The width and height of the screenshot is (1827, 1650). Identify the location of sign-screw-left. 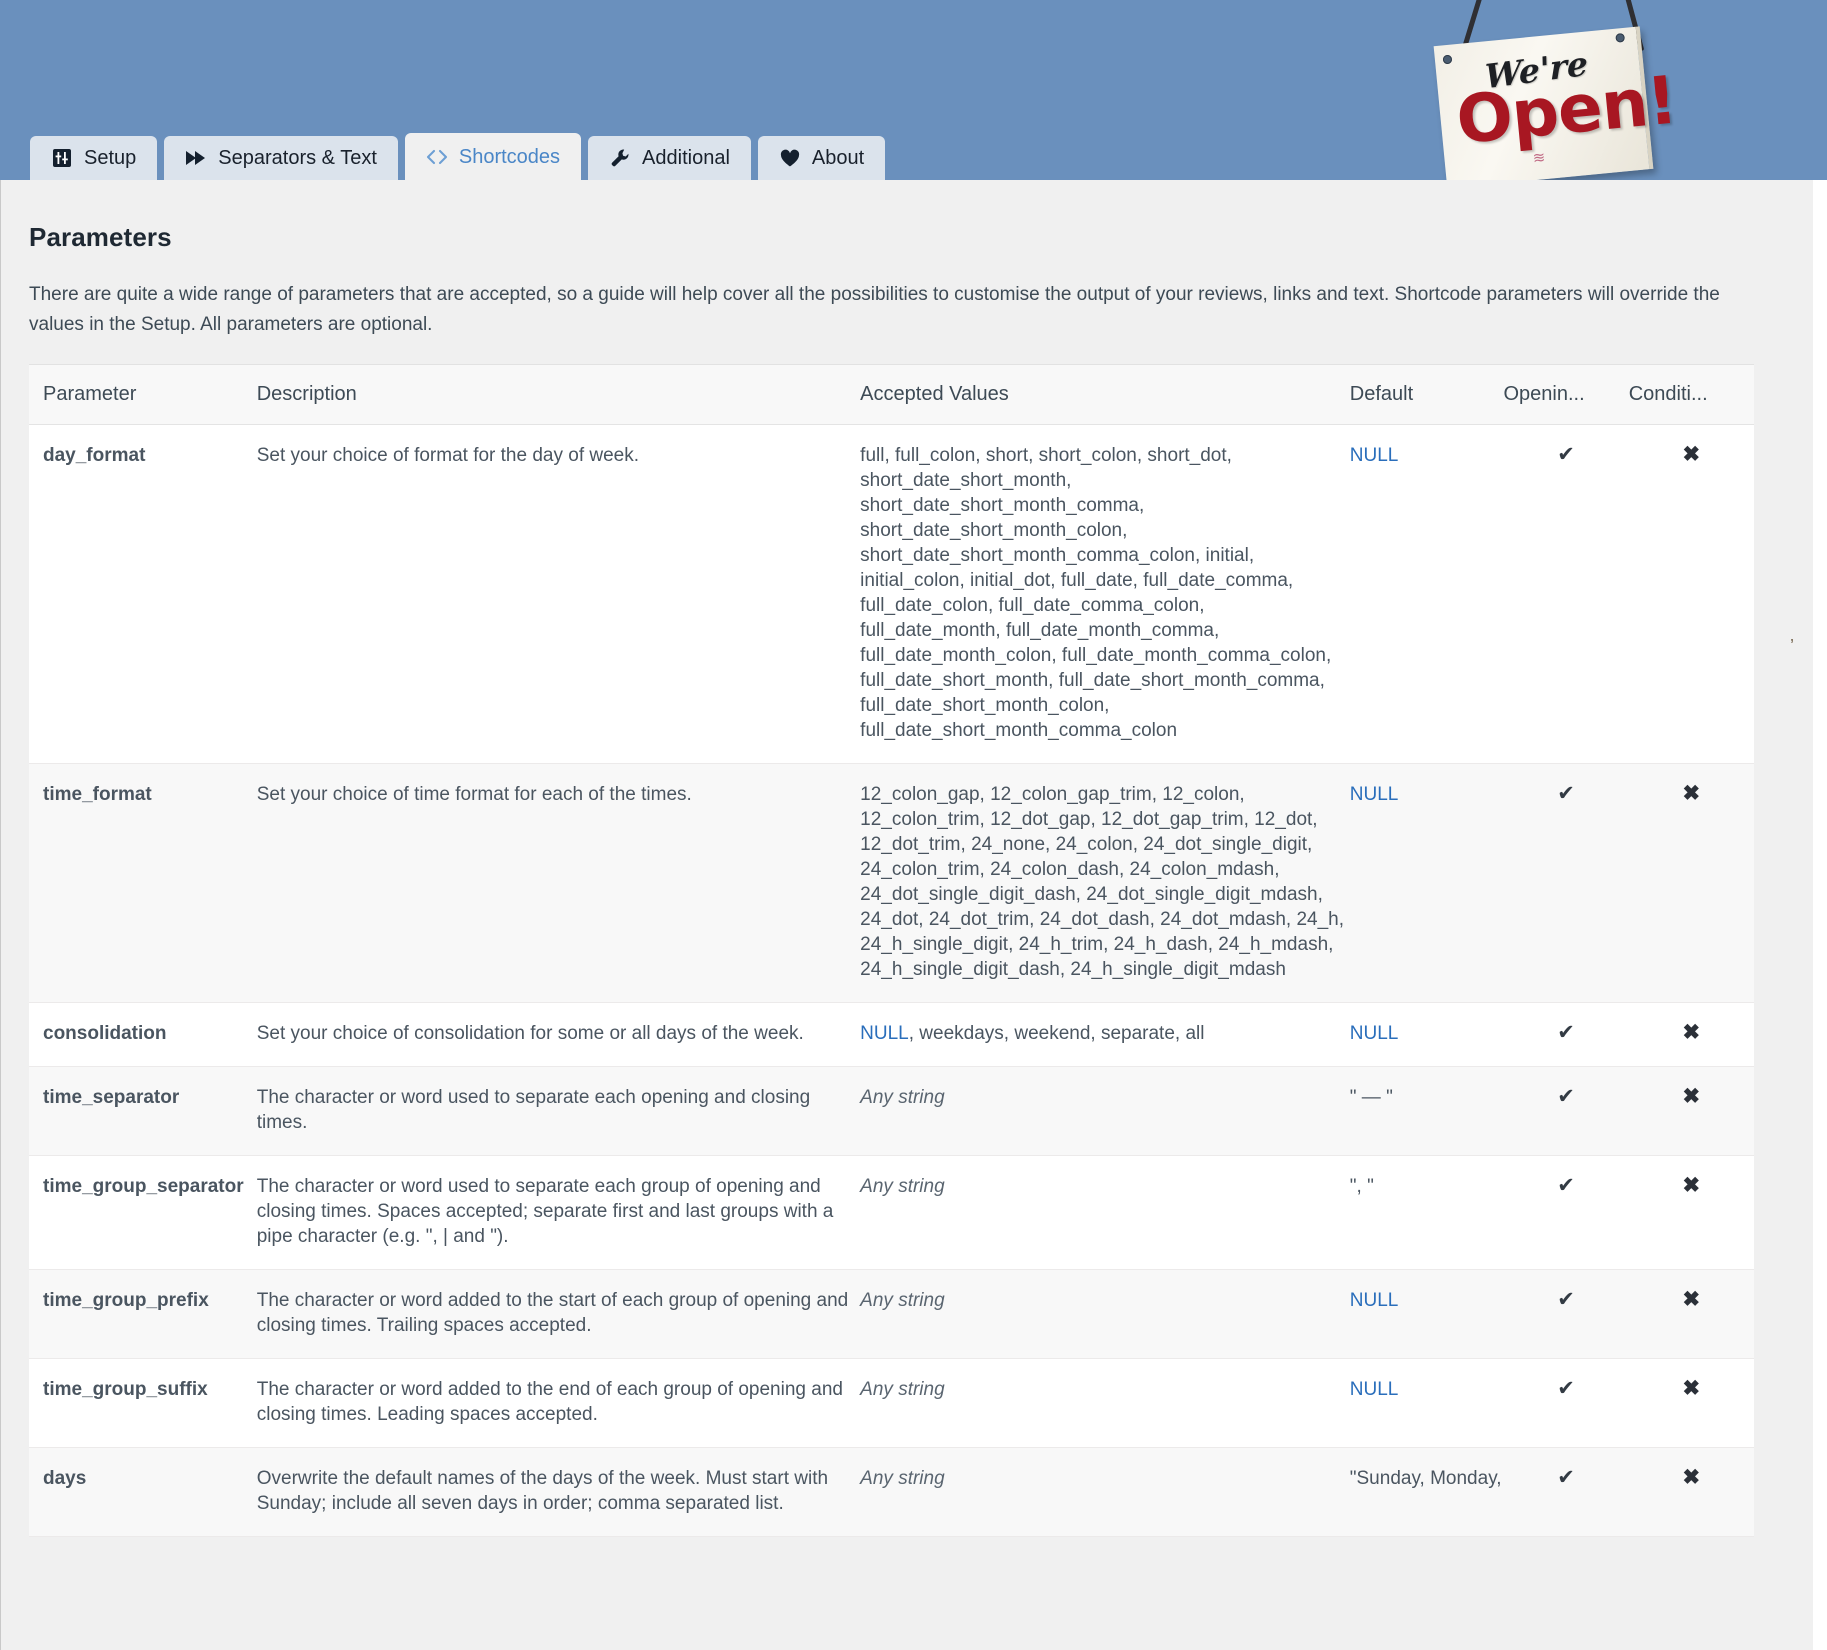
(1447, 59).